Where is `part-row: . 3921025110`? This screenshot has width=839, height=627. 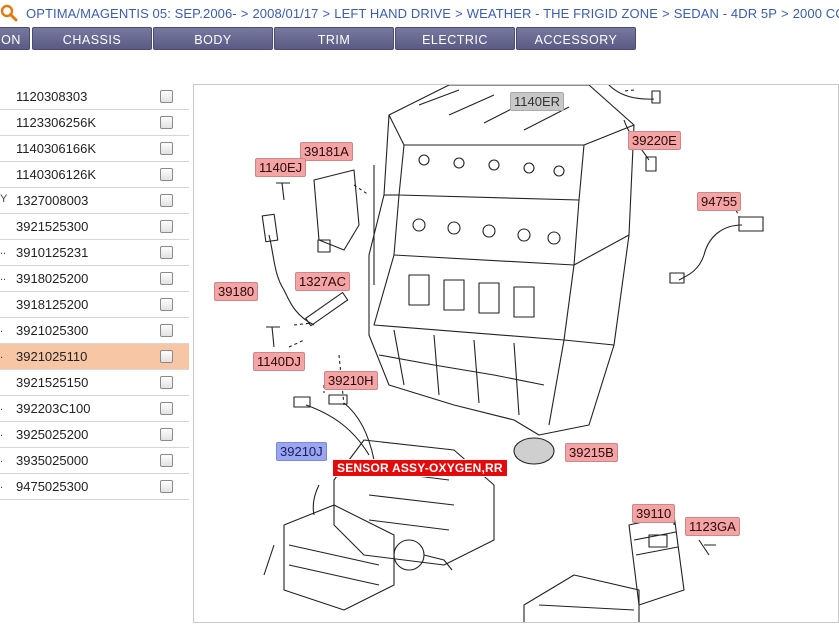 part-row: . 3921025110 is located at coordinates (94, 357).